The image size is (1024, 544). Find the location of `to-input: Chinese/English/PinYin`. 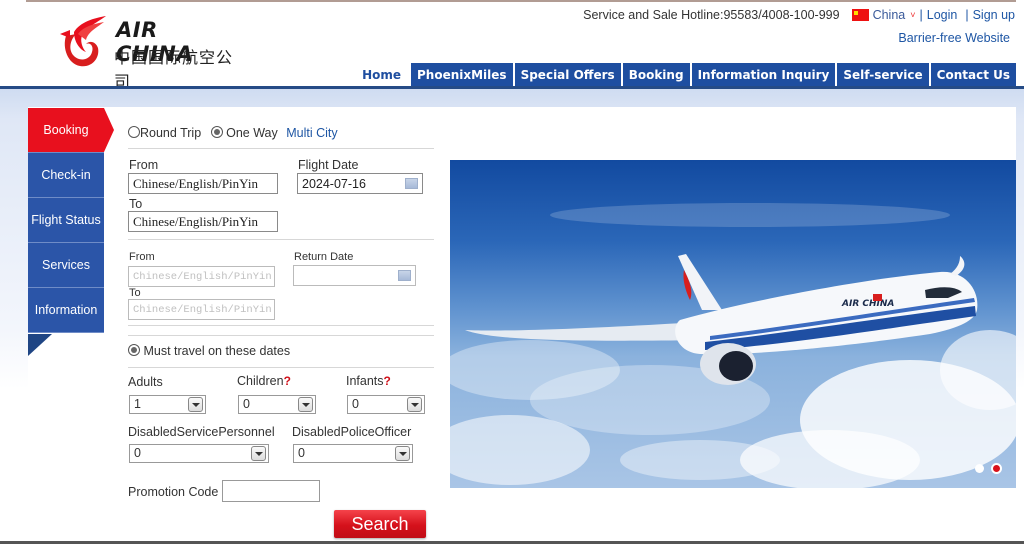

to-input: Chinese/English/PinYin is located at coordinates (203, 221).